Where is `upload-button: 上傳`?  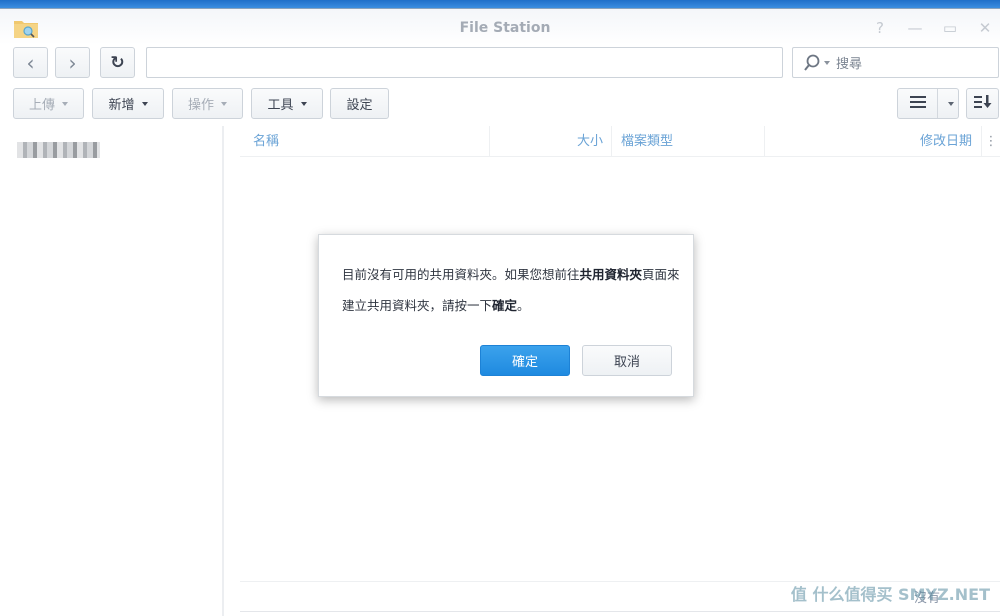 upload-button: 上傳 is located at coordinates (48, 103).